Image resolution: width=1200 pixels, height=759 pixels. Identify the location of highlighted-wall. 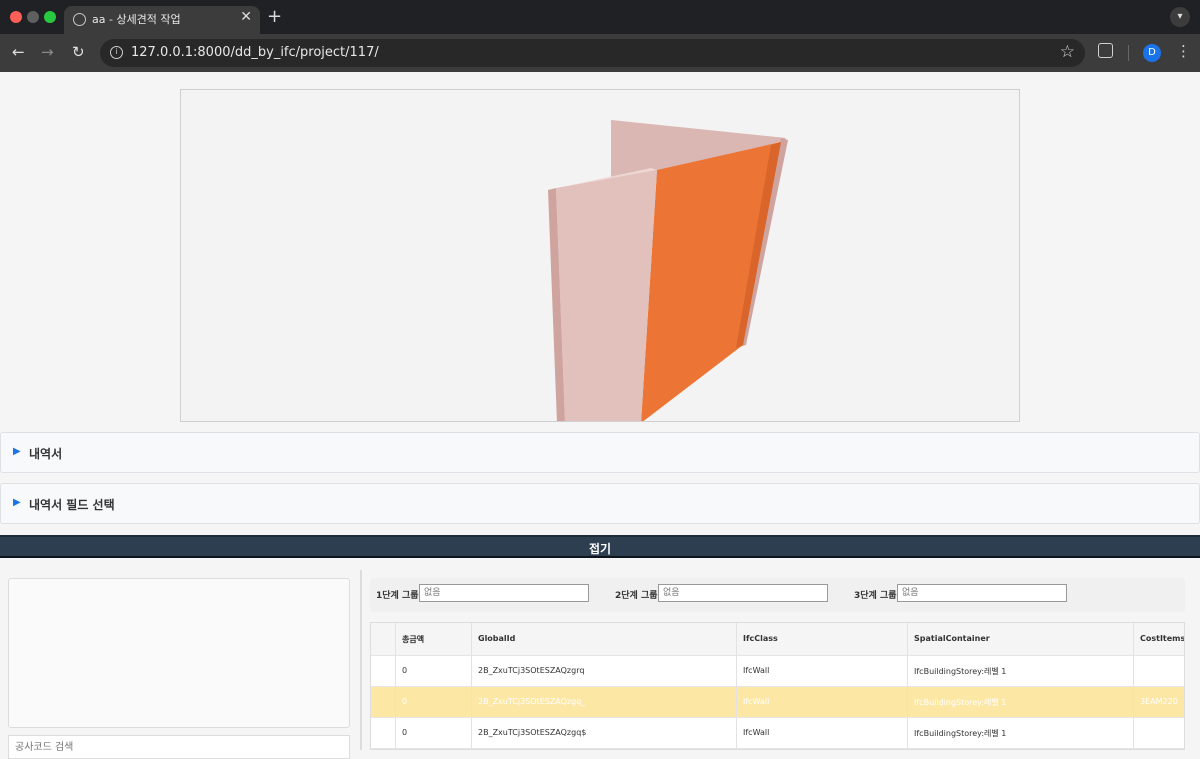
(711, 281).